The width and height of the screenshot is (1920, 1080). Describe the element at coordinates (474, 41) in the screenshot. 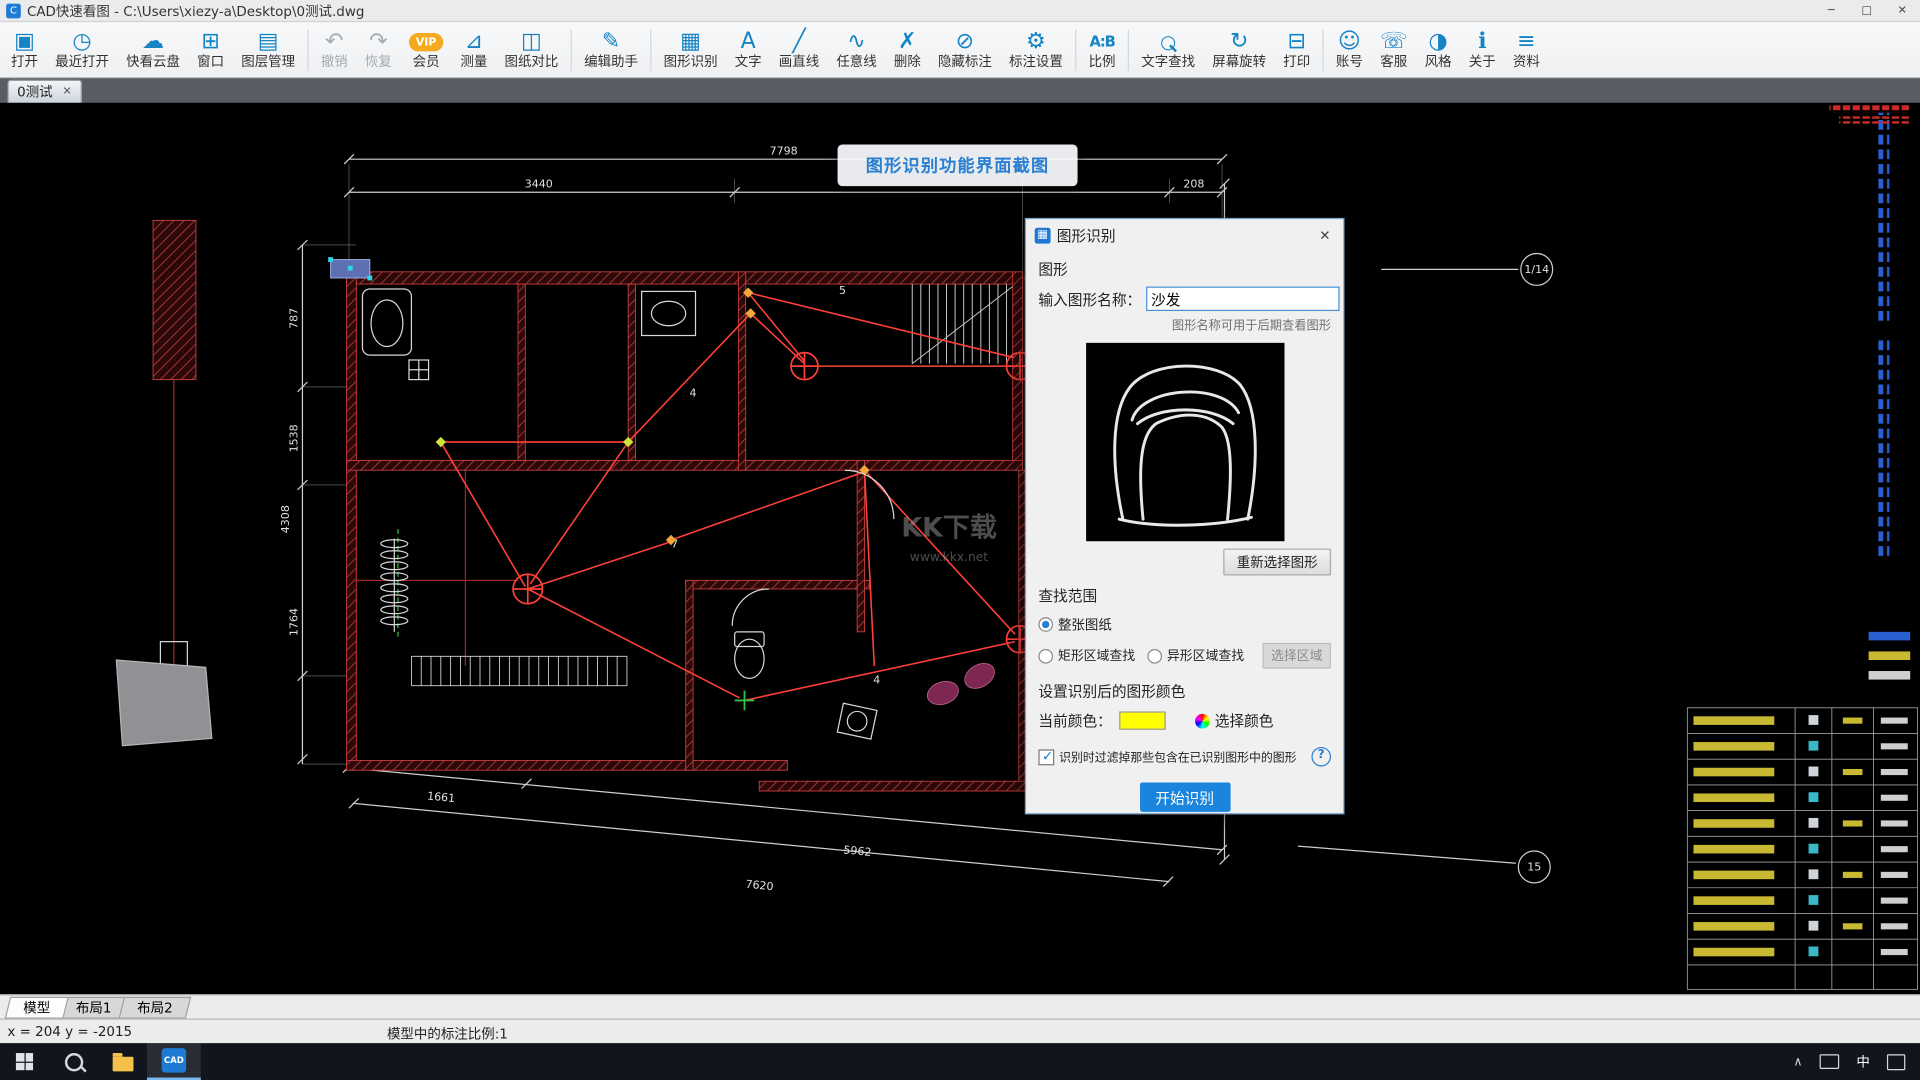

I see `measure-icon: ⊿` at that location.